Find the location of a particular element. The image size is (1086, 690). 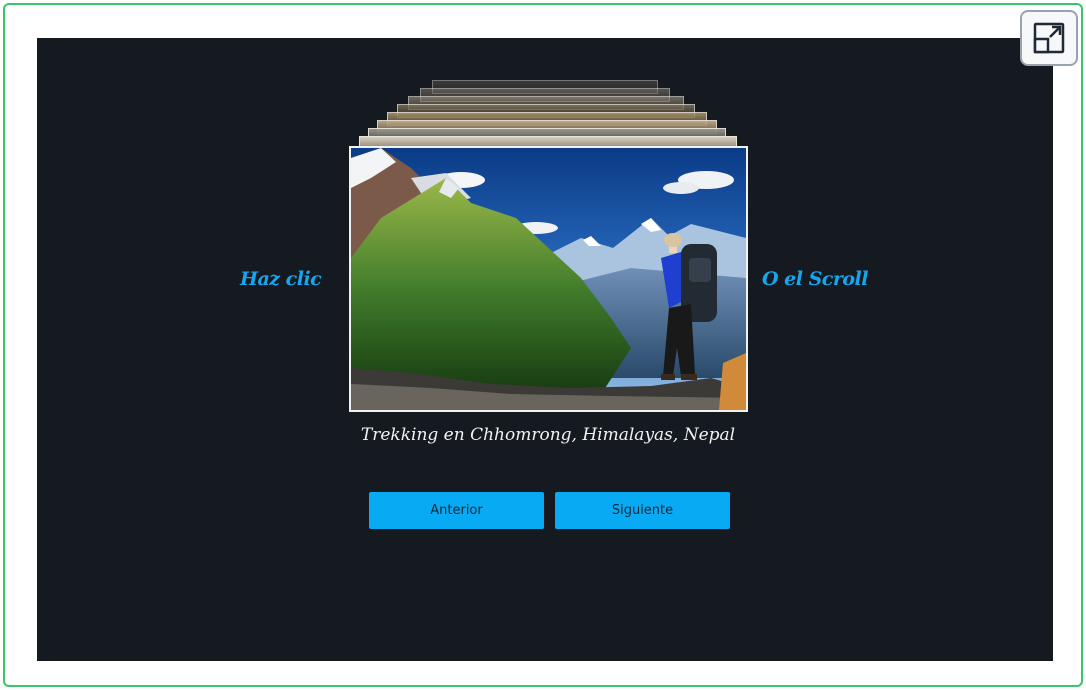

slide-photo is located at coordinates (548, 279).